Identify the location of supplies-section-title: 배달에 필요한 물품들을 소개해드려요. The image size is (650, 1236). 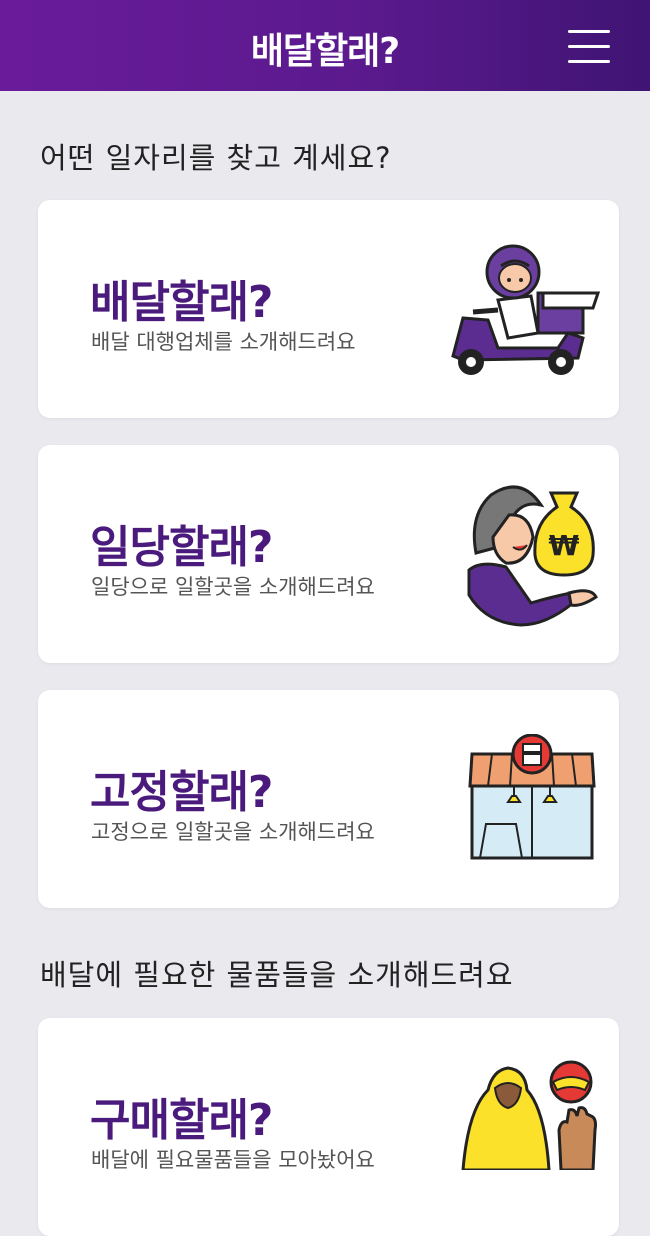
(277, 975).